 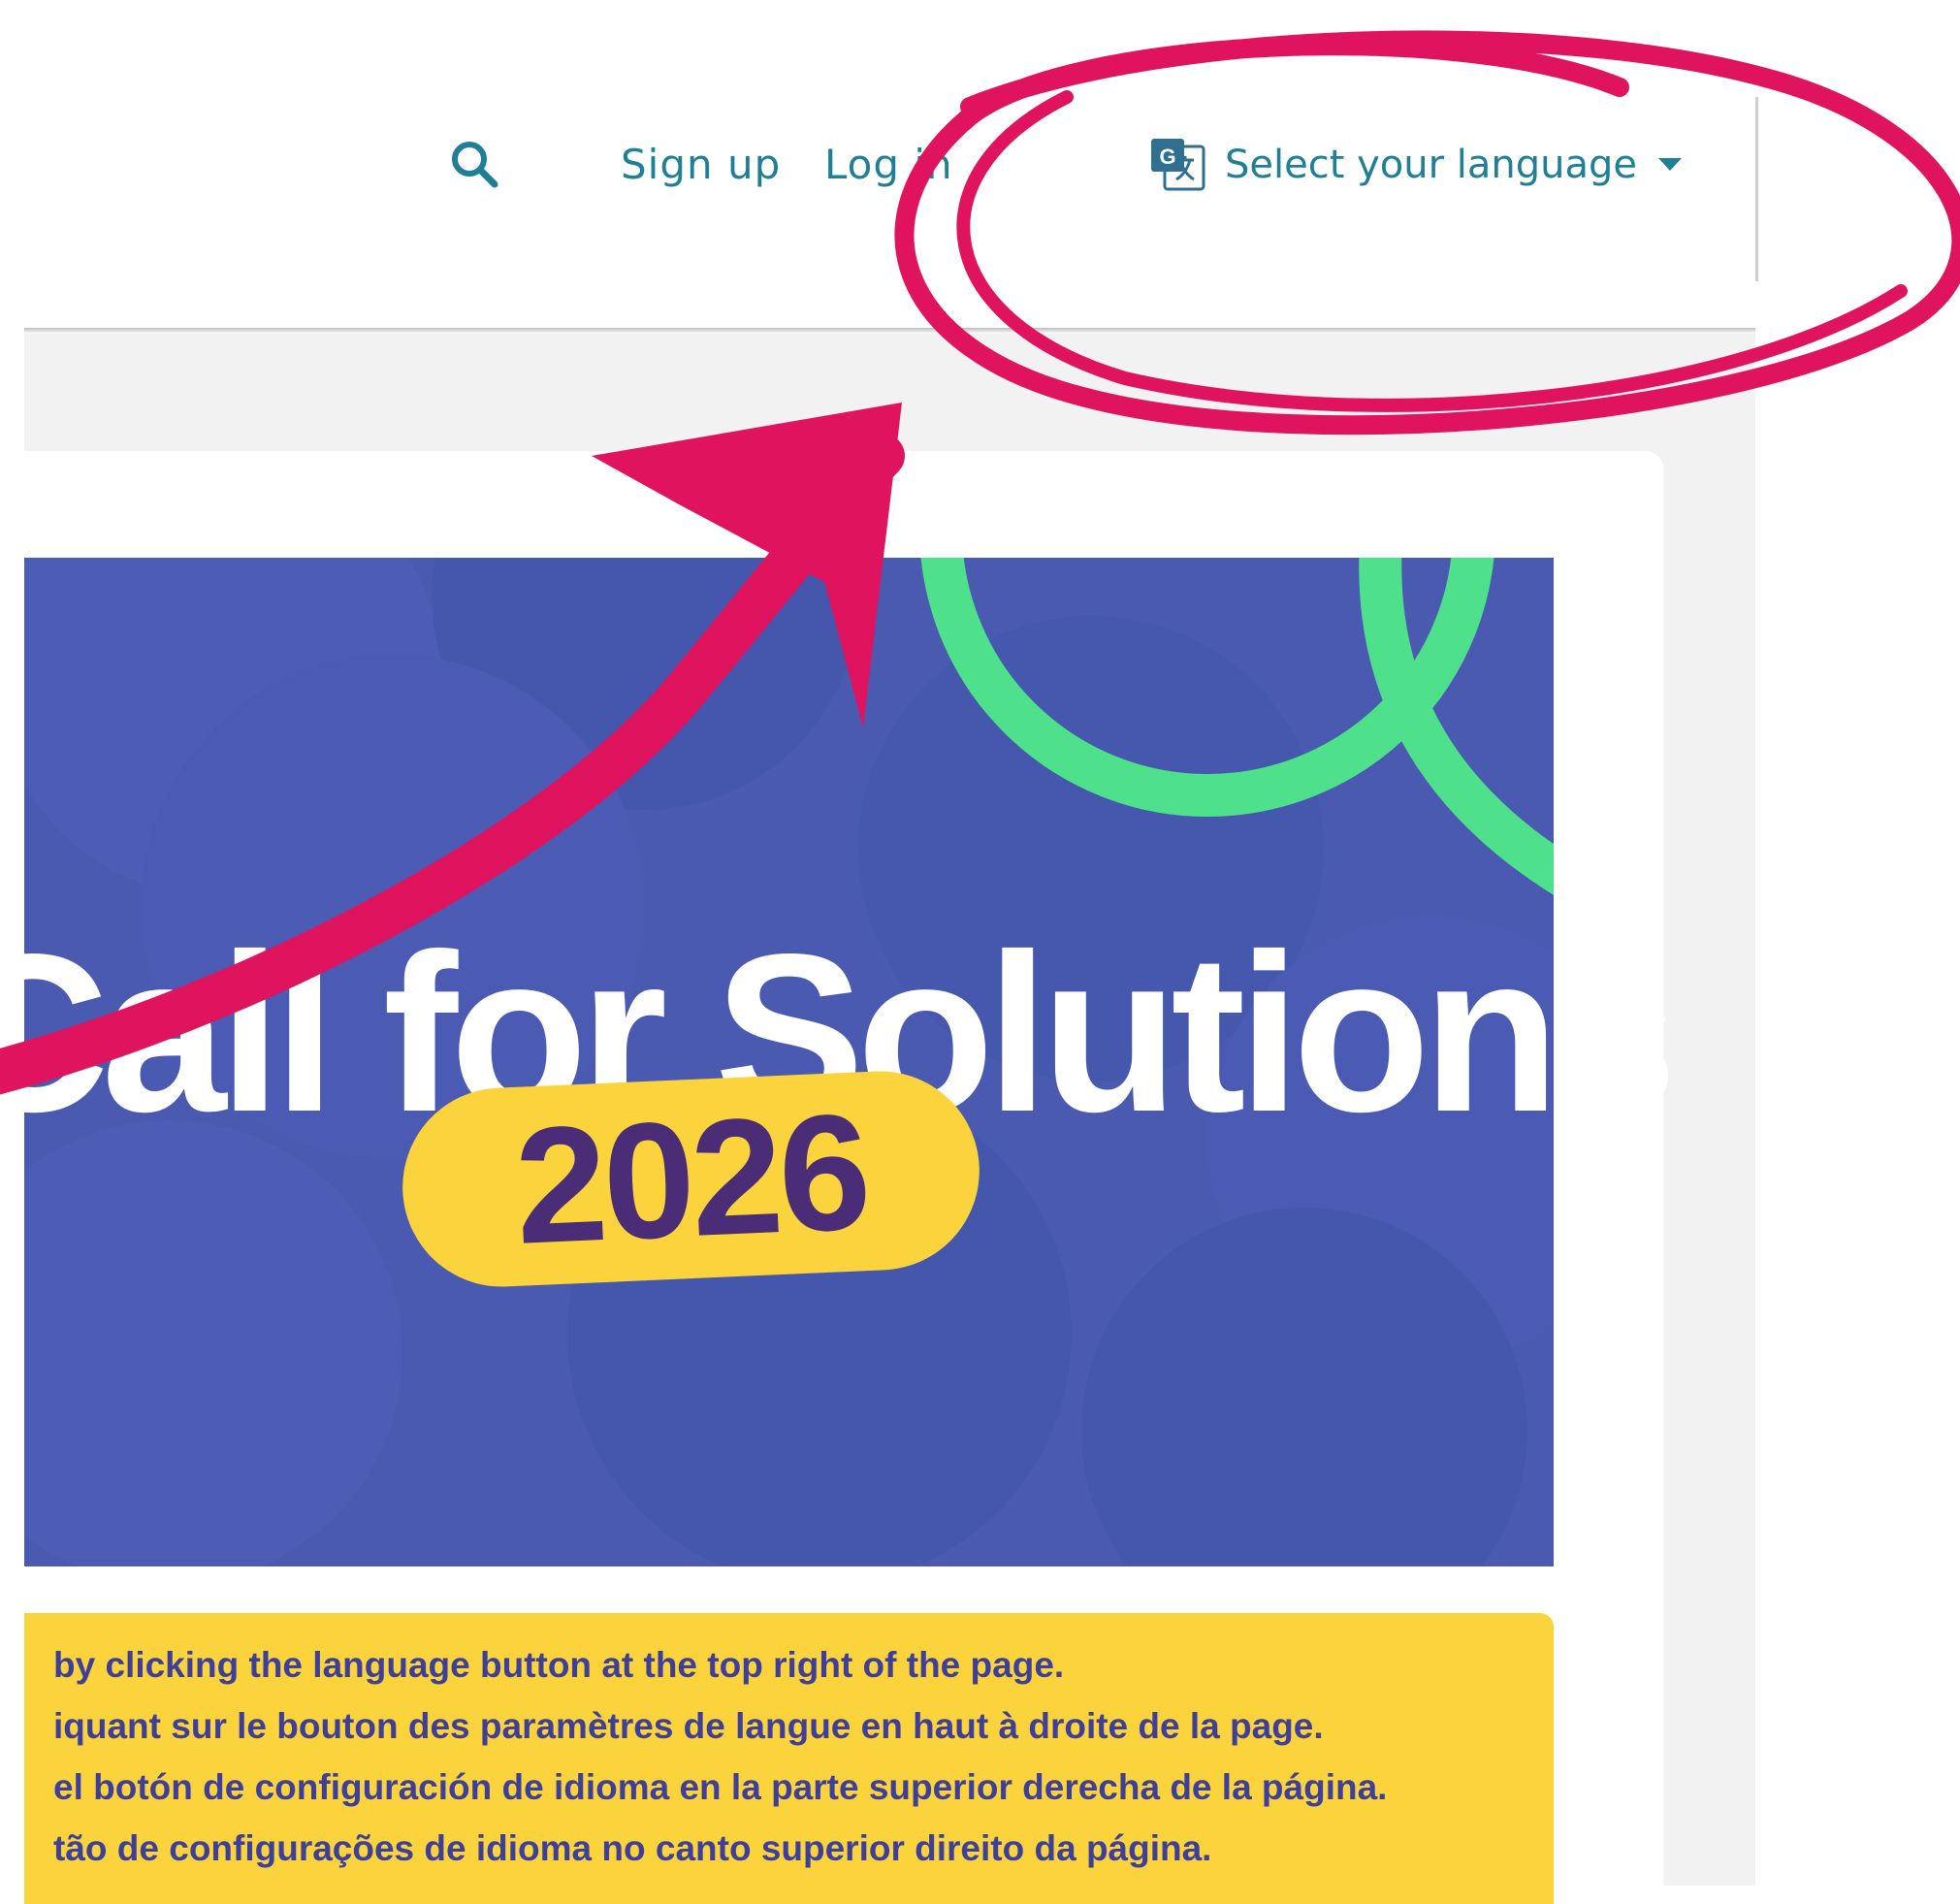 I want to click on svg-text: G, so click(x=1167, y=157).